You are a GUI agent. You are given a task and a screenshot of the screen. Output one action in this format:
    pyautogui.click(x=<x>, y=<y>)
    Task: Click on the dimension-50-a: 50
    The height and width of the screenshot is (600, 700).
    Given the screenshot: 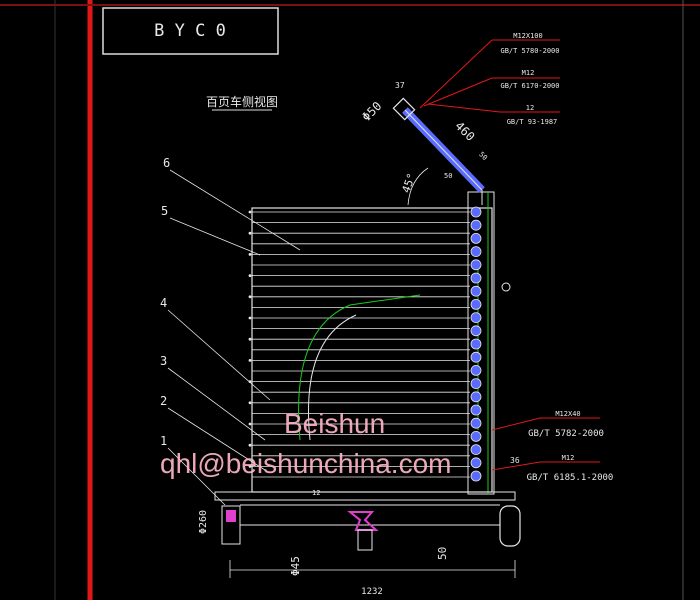 What is the action you would take?
    pyautogui.click(x=483, y=156)
    